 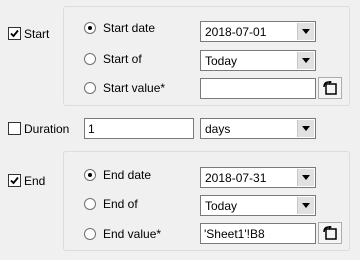 What do you see at coordinates (120, 204) in the screenshot?
I see `end-of-label: End of` at bounding box center [120, 204].